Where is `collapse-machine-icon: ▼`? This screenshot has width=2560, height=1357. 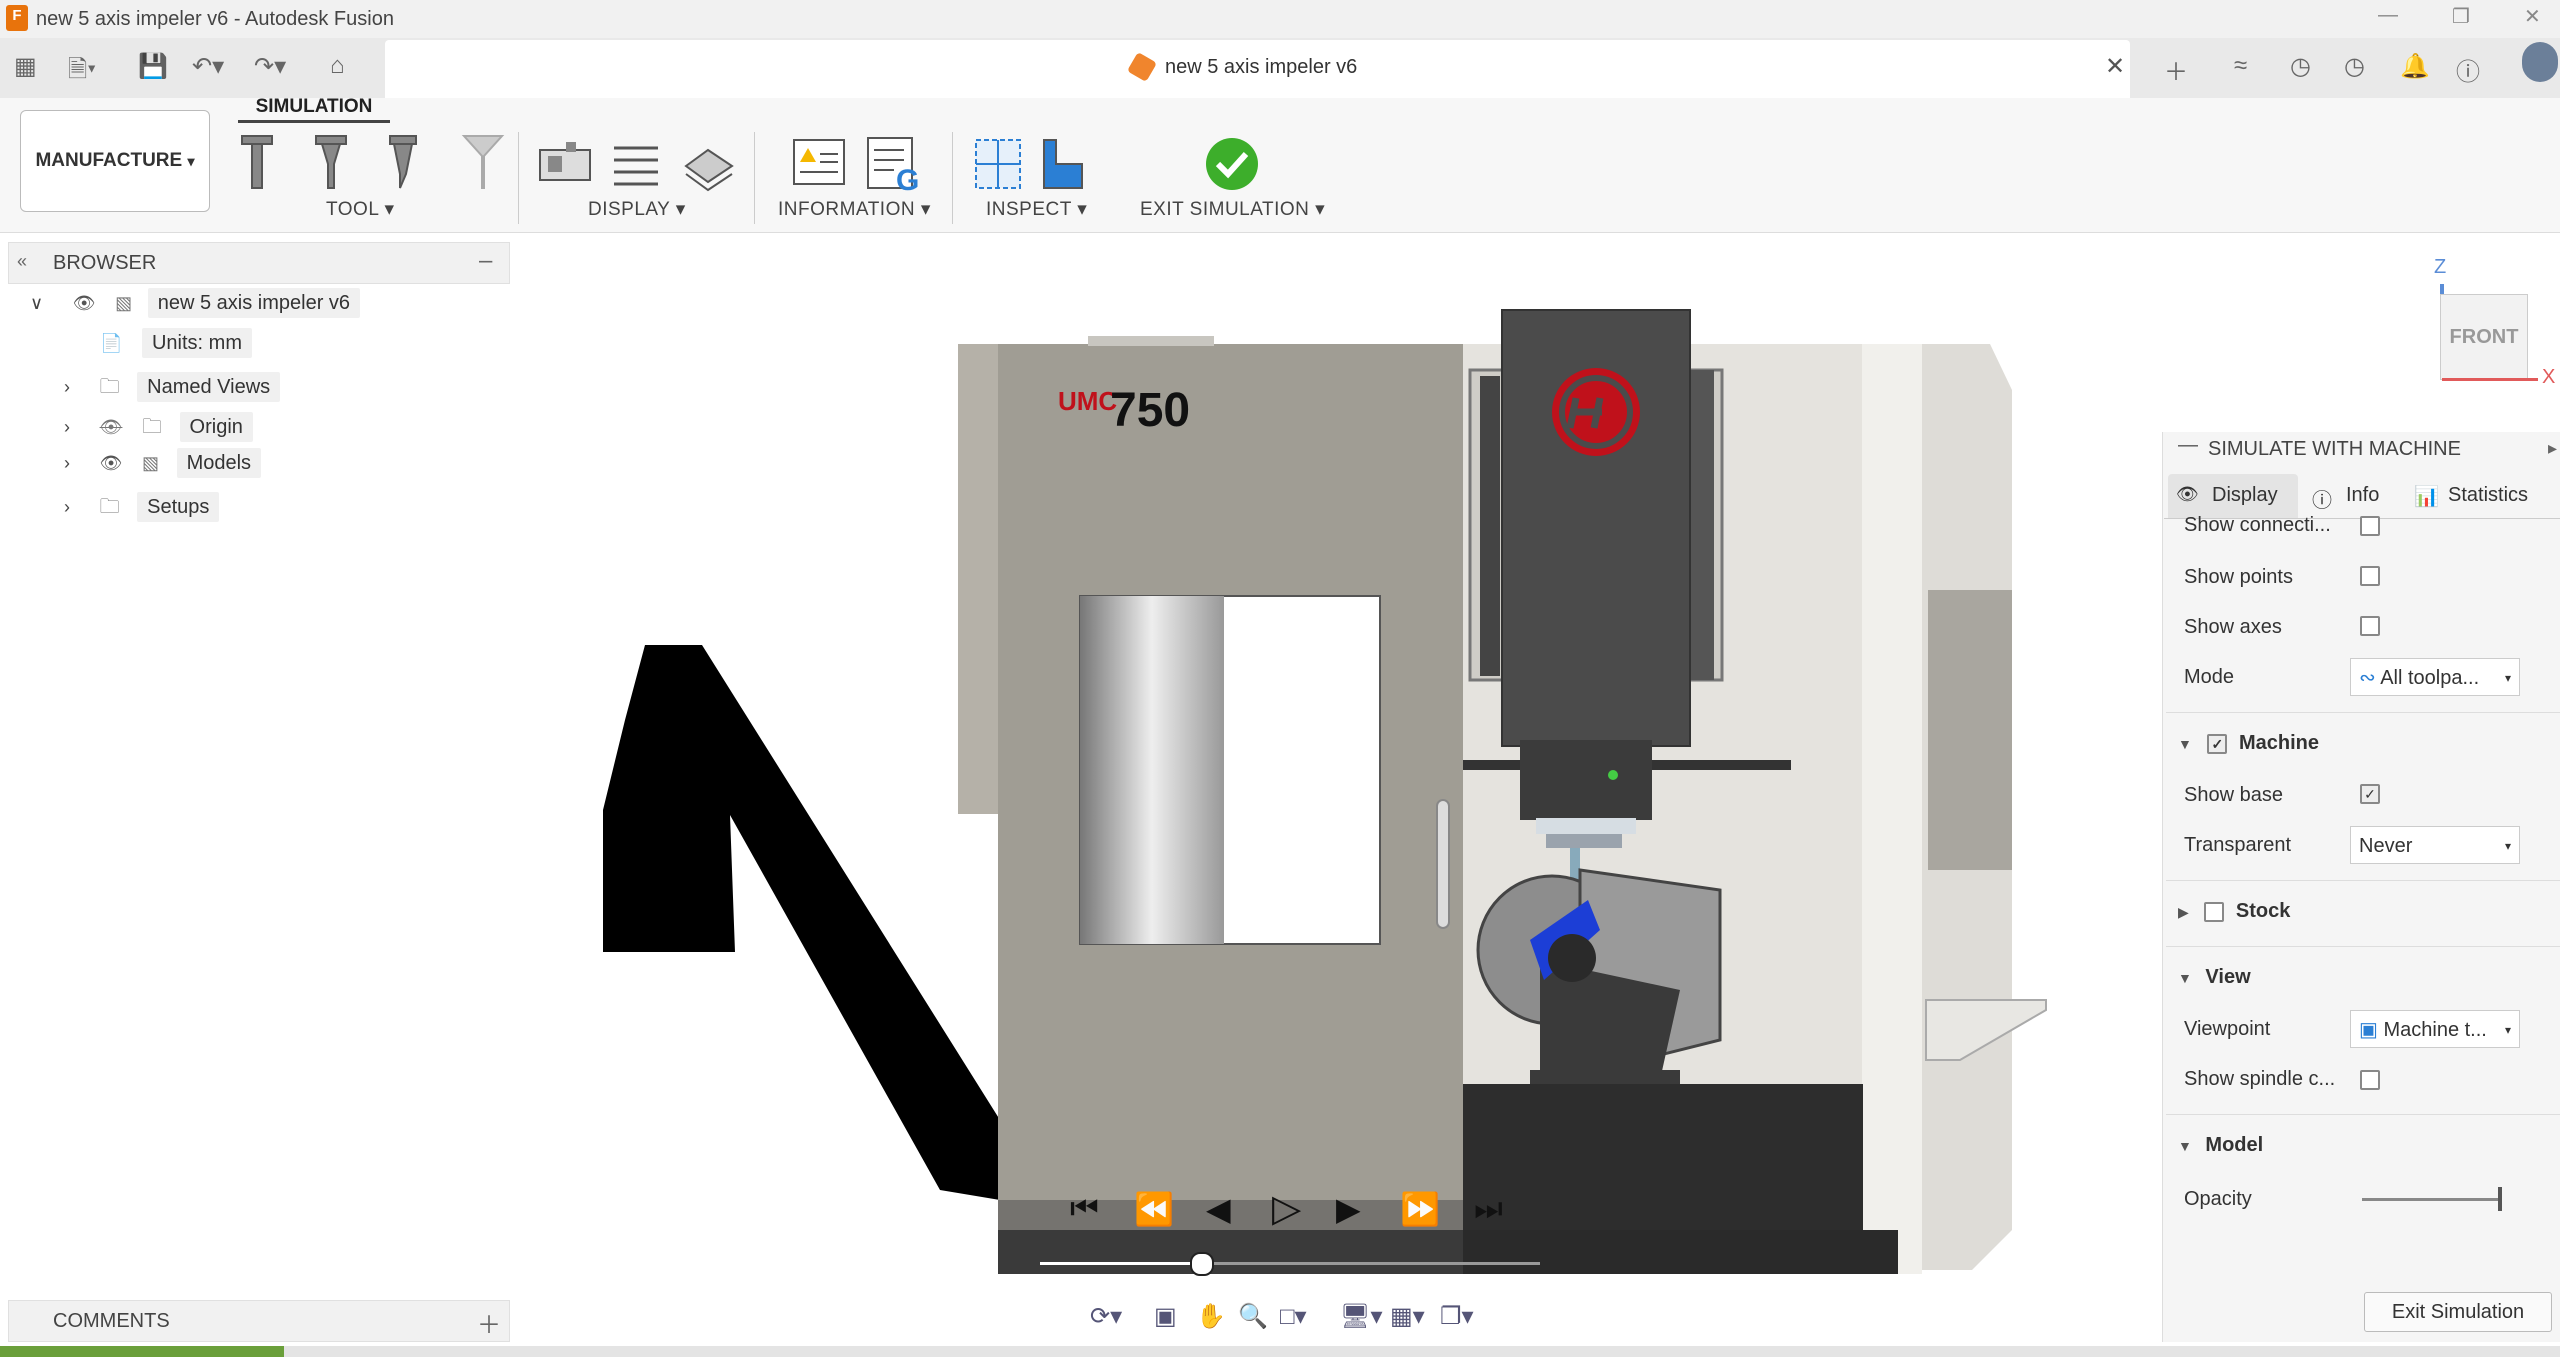 collapse-machine-icon: ▼ is located at coordinates (2185, 744).